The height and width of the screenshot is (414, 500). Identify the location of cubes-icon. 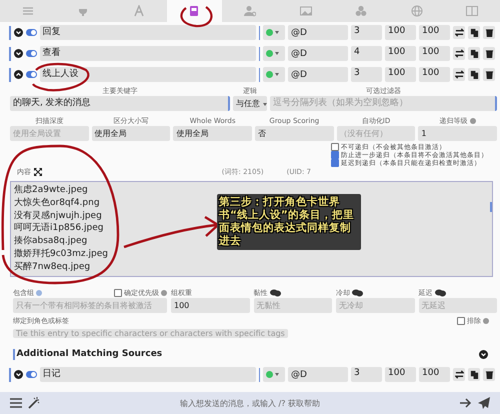
(361, 11).